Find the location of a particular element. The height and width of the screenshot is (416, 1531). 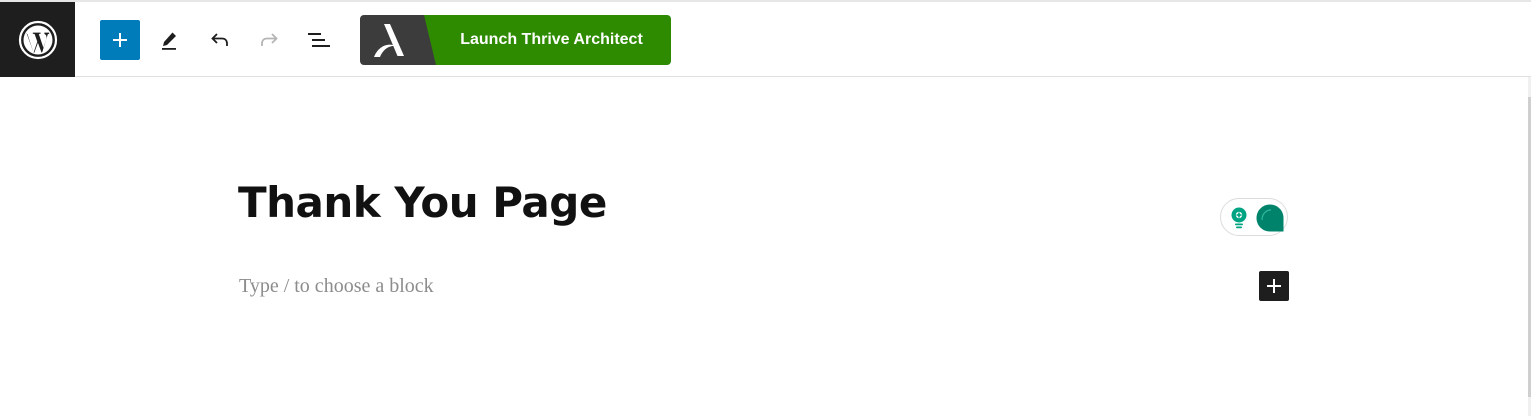

wordpress-logo-button is located at coordinates (37, 39).